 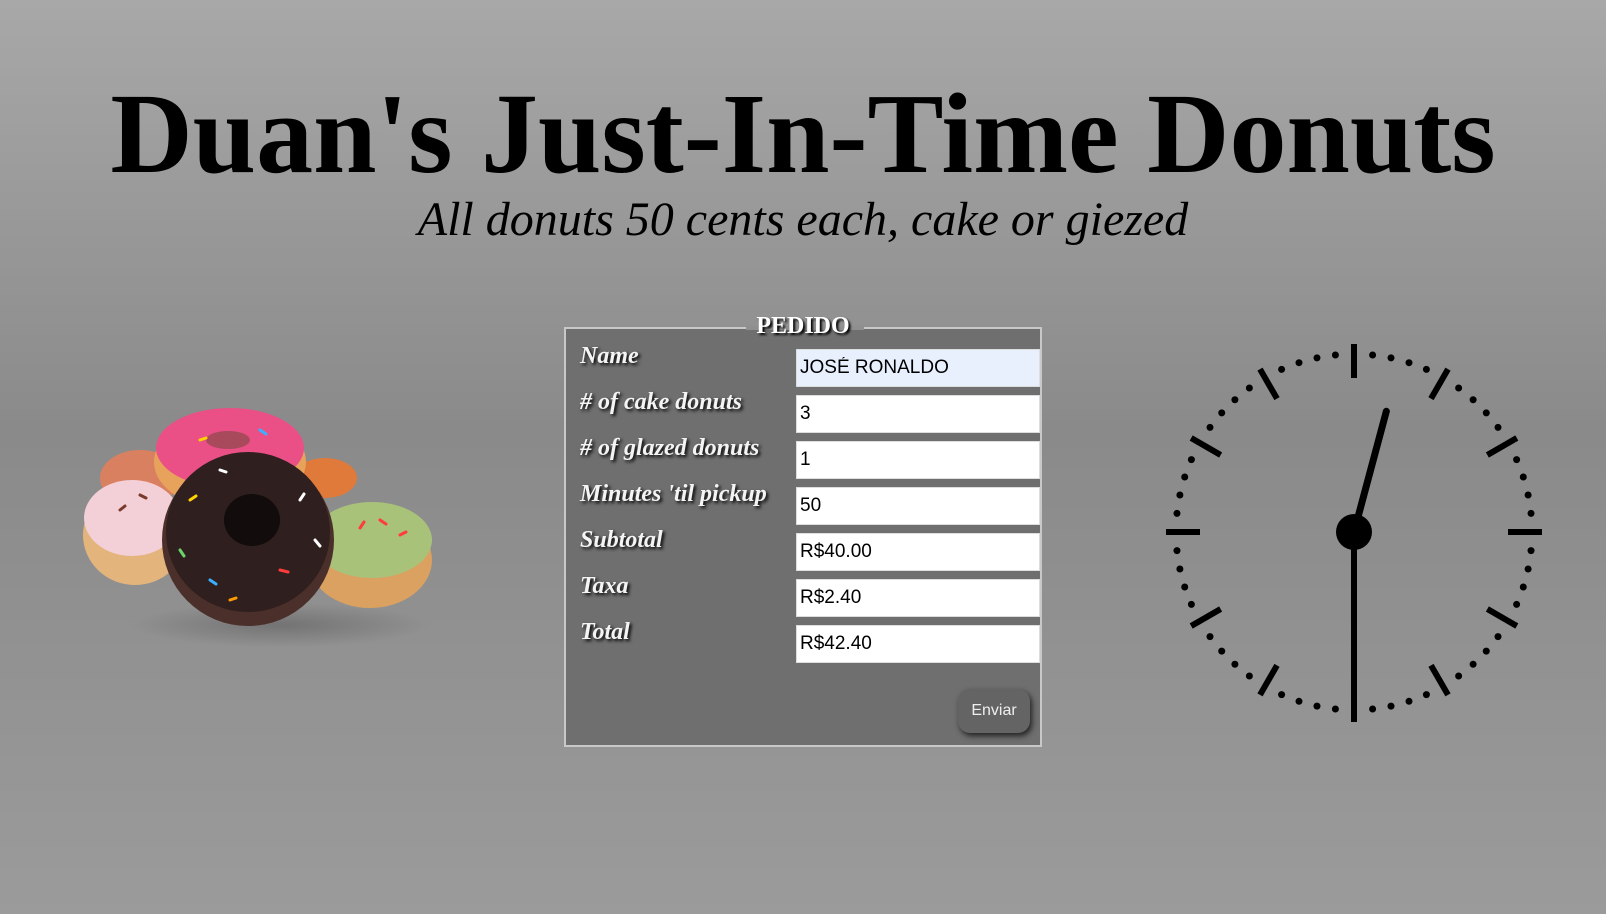 I want to click on cake-donuts-row: # of cake donuts, so click(x=810, y=411).